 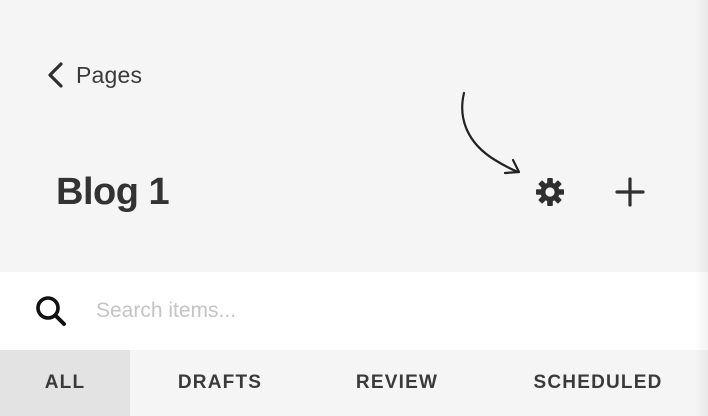 I want to click on tab-all: ALL, so click(x=65, y=383).